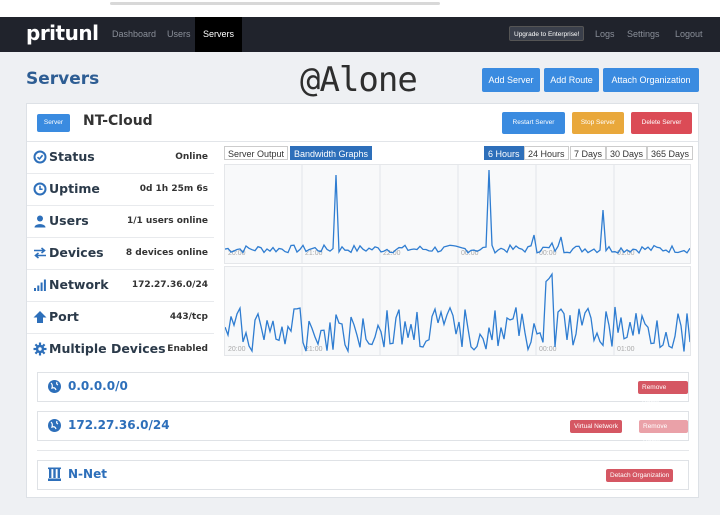  I want to click on network-label: Network, so click(79, 284).